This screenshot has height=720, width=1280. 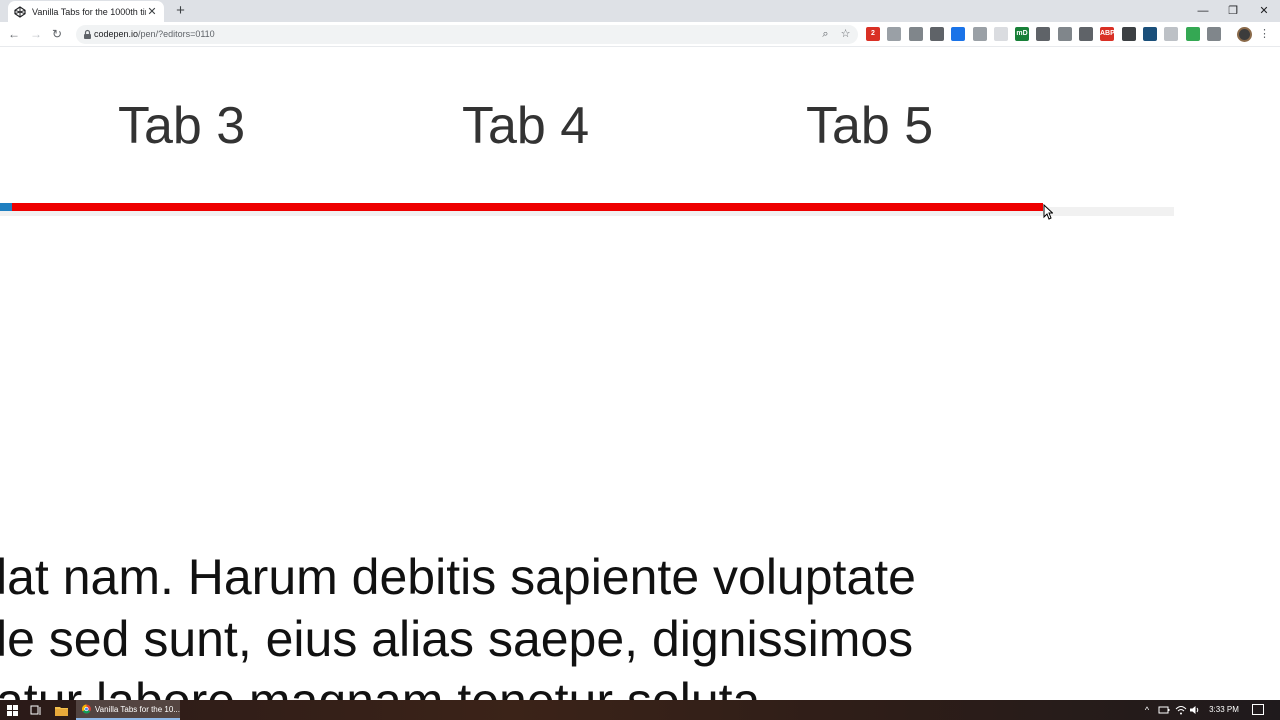 I want to click on file-explorer-button, so click(x=61, y=710).